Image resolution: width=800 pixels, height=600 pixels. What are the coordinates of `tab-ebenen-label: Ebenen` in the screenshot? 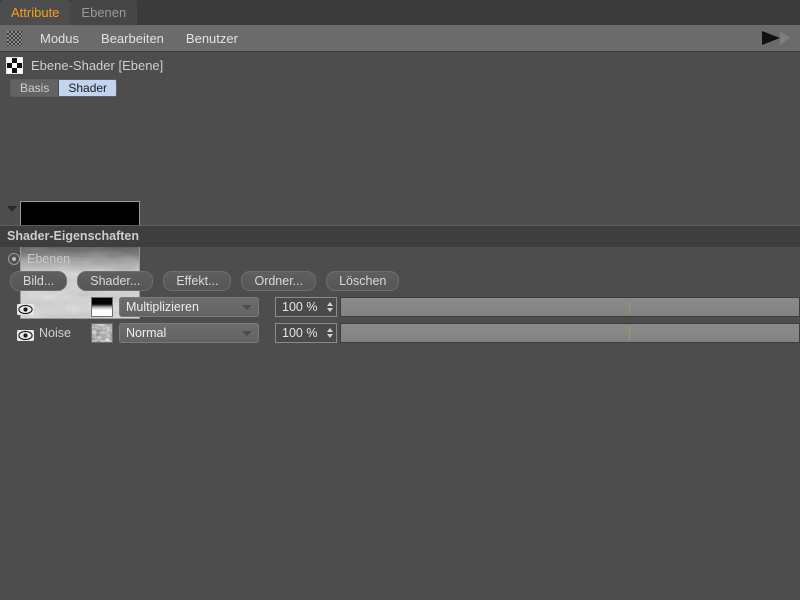 It's located at (104, 12).